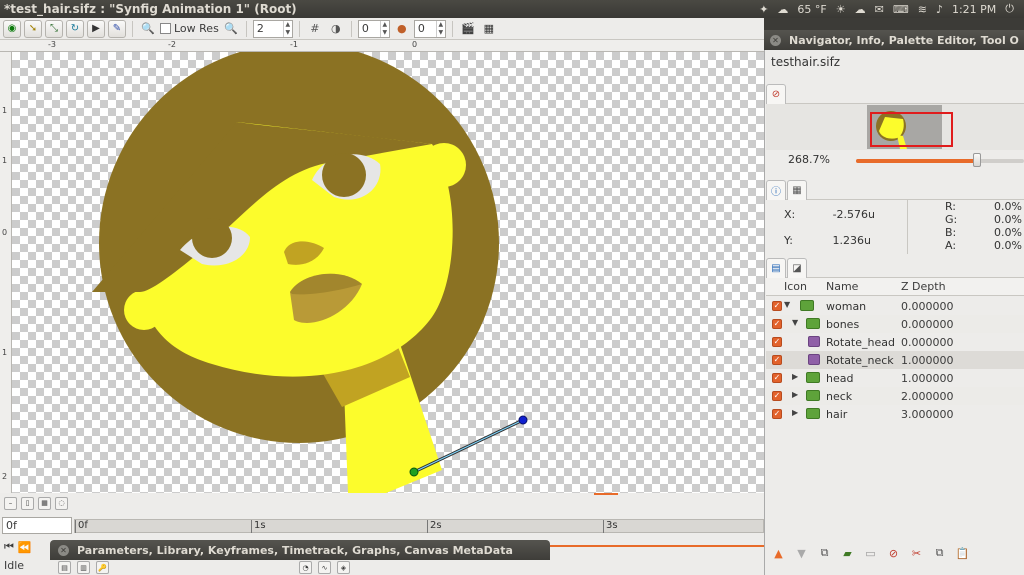  What do you see at coordinates (37, 525) in the screenshot?
I see `current-time-field: 0f` at bounding box center [37, 525].